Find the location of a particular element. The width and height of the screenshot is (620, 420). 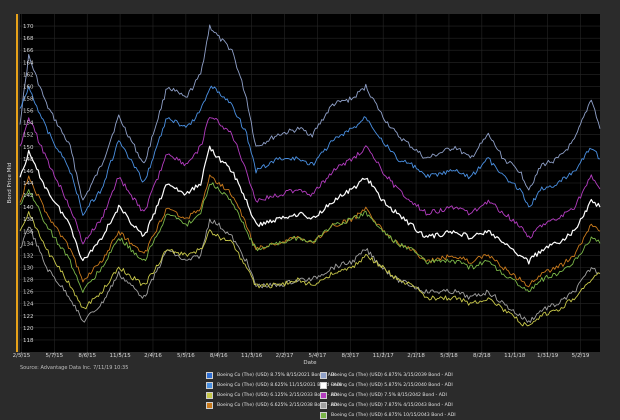

x-tick-label: 8/2/18 is located at coordinates (482, 356).